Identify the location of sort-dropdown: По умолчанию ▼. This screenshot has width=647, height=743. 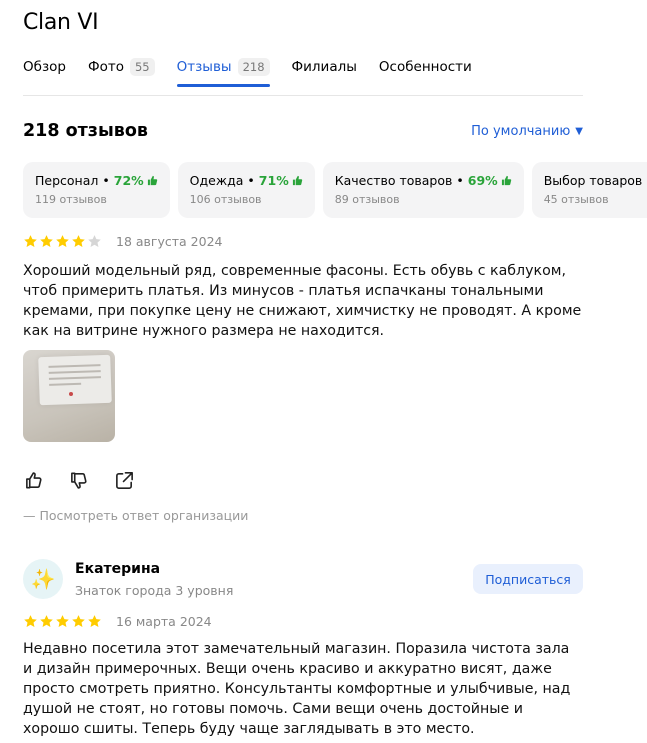
(527, 131).